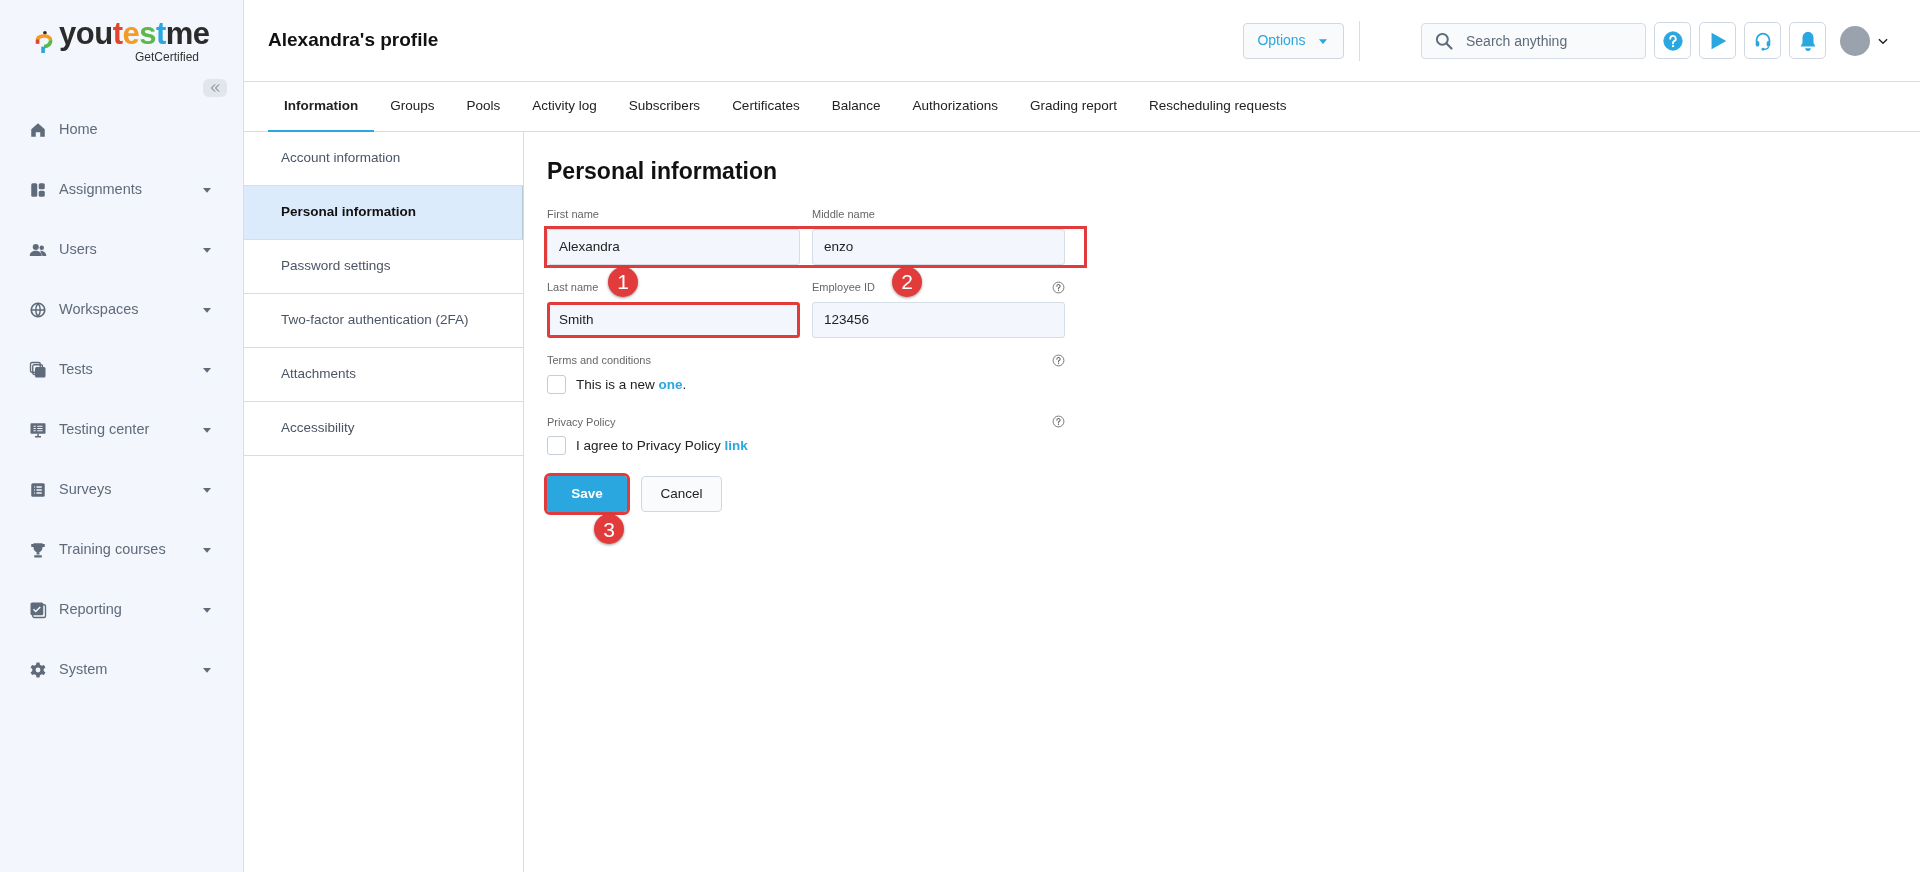  Describe the element at coordinates (38, 190) in the screenshot. I see `dashboard-icon` at that location.